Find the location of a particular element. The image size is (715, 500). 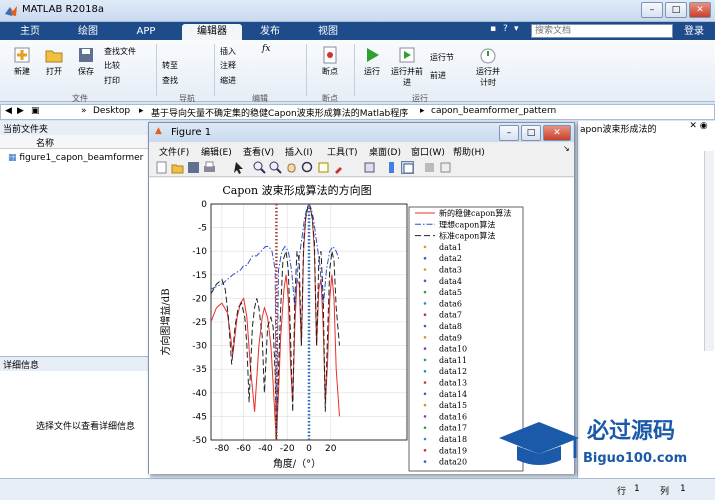

pan-hand-icon is located at coordinates (291, 167).